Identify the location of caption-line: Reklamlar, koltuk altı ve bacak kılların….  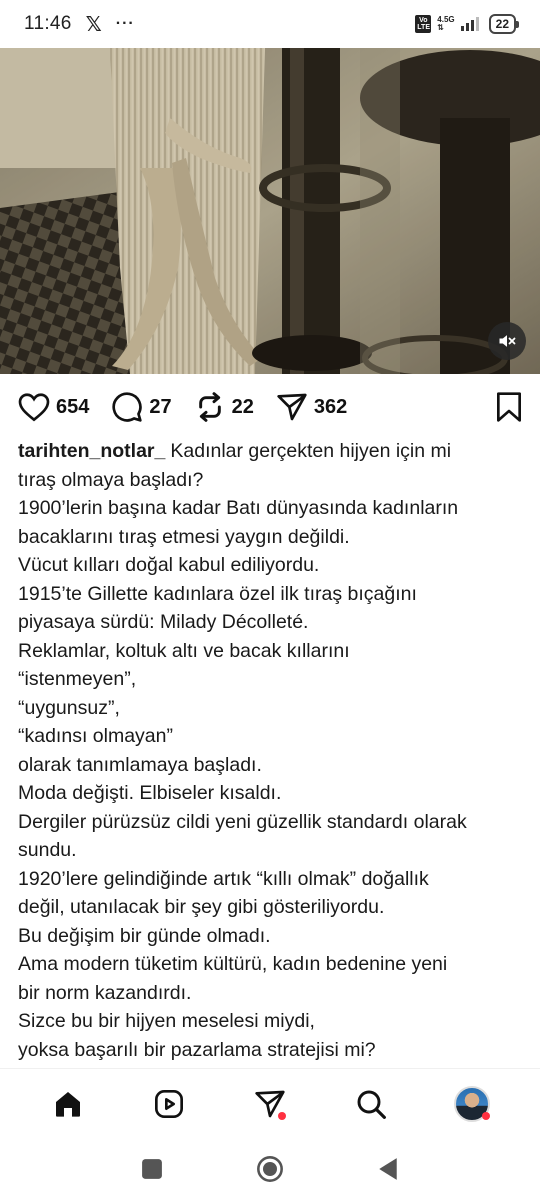
(184, 650).